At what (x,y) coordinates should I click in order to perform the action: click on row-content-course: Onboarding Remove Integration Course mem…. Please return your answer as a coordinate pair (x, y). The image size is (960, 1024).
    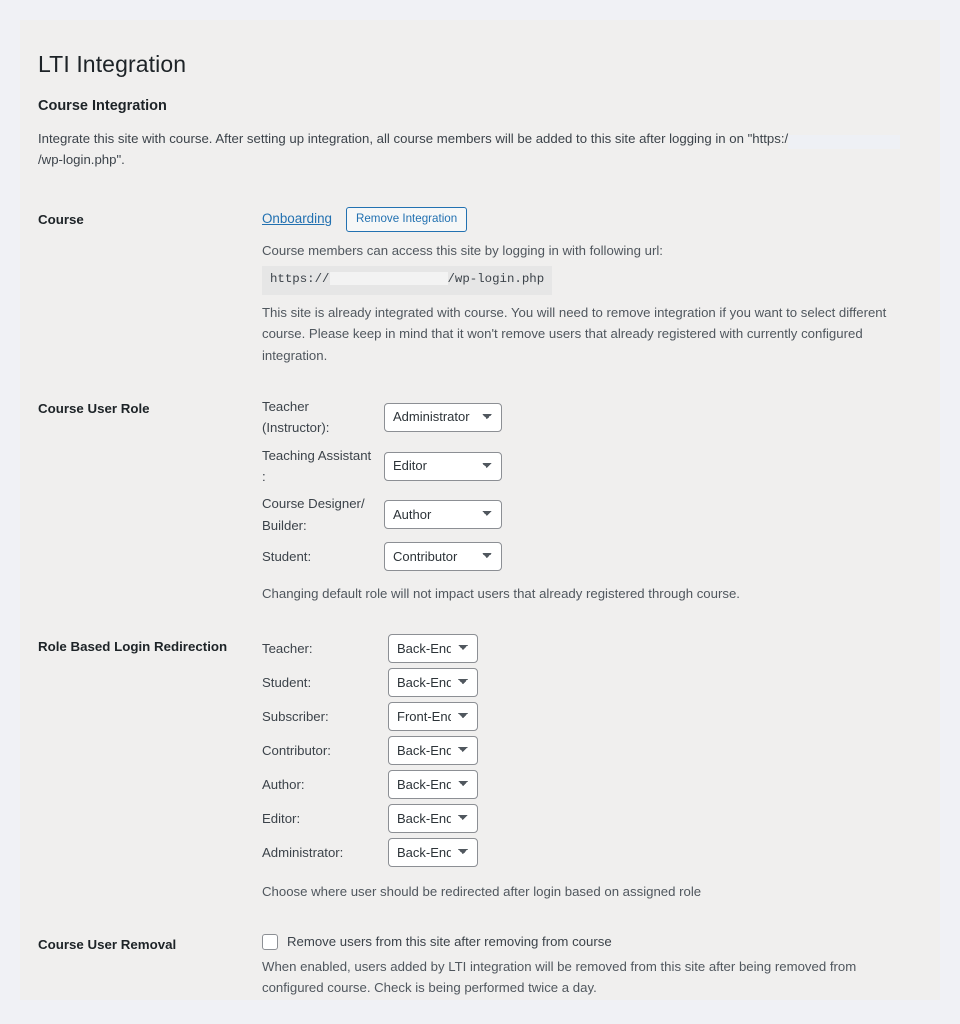
    Looking at the image, I should click on (593, 287).